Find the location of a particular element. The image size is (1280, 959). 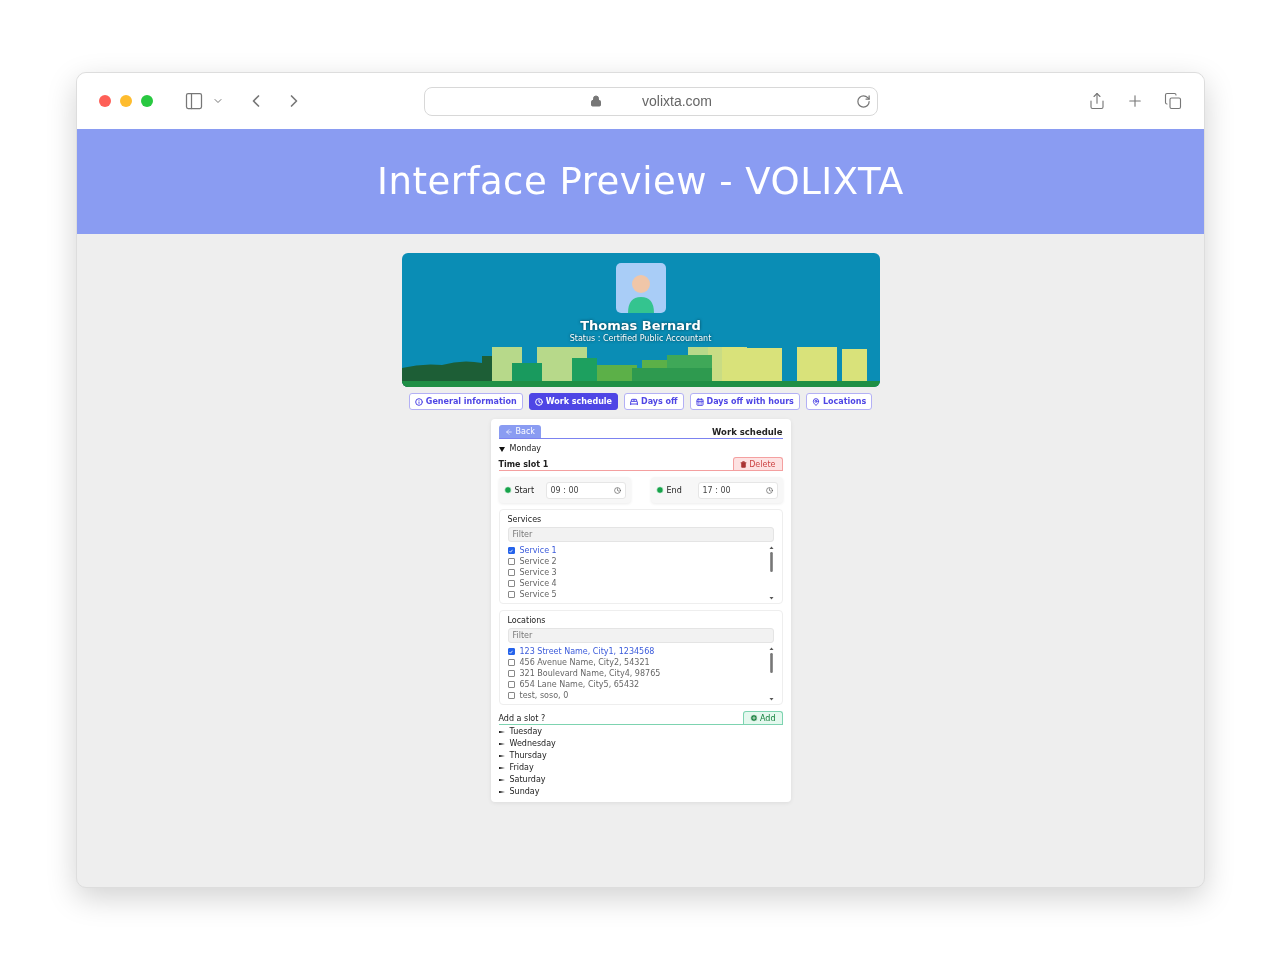

checkbox-label: 123 Street Name, City1, 1234568 is located at coordinates (587, 651).